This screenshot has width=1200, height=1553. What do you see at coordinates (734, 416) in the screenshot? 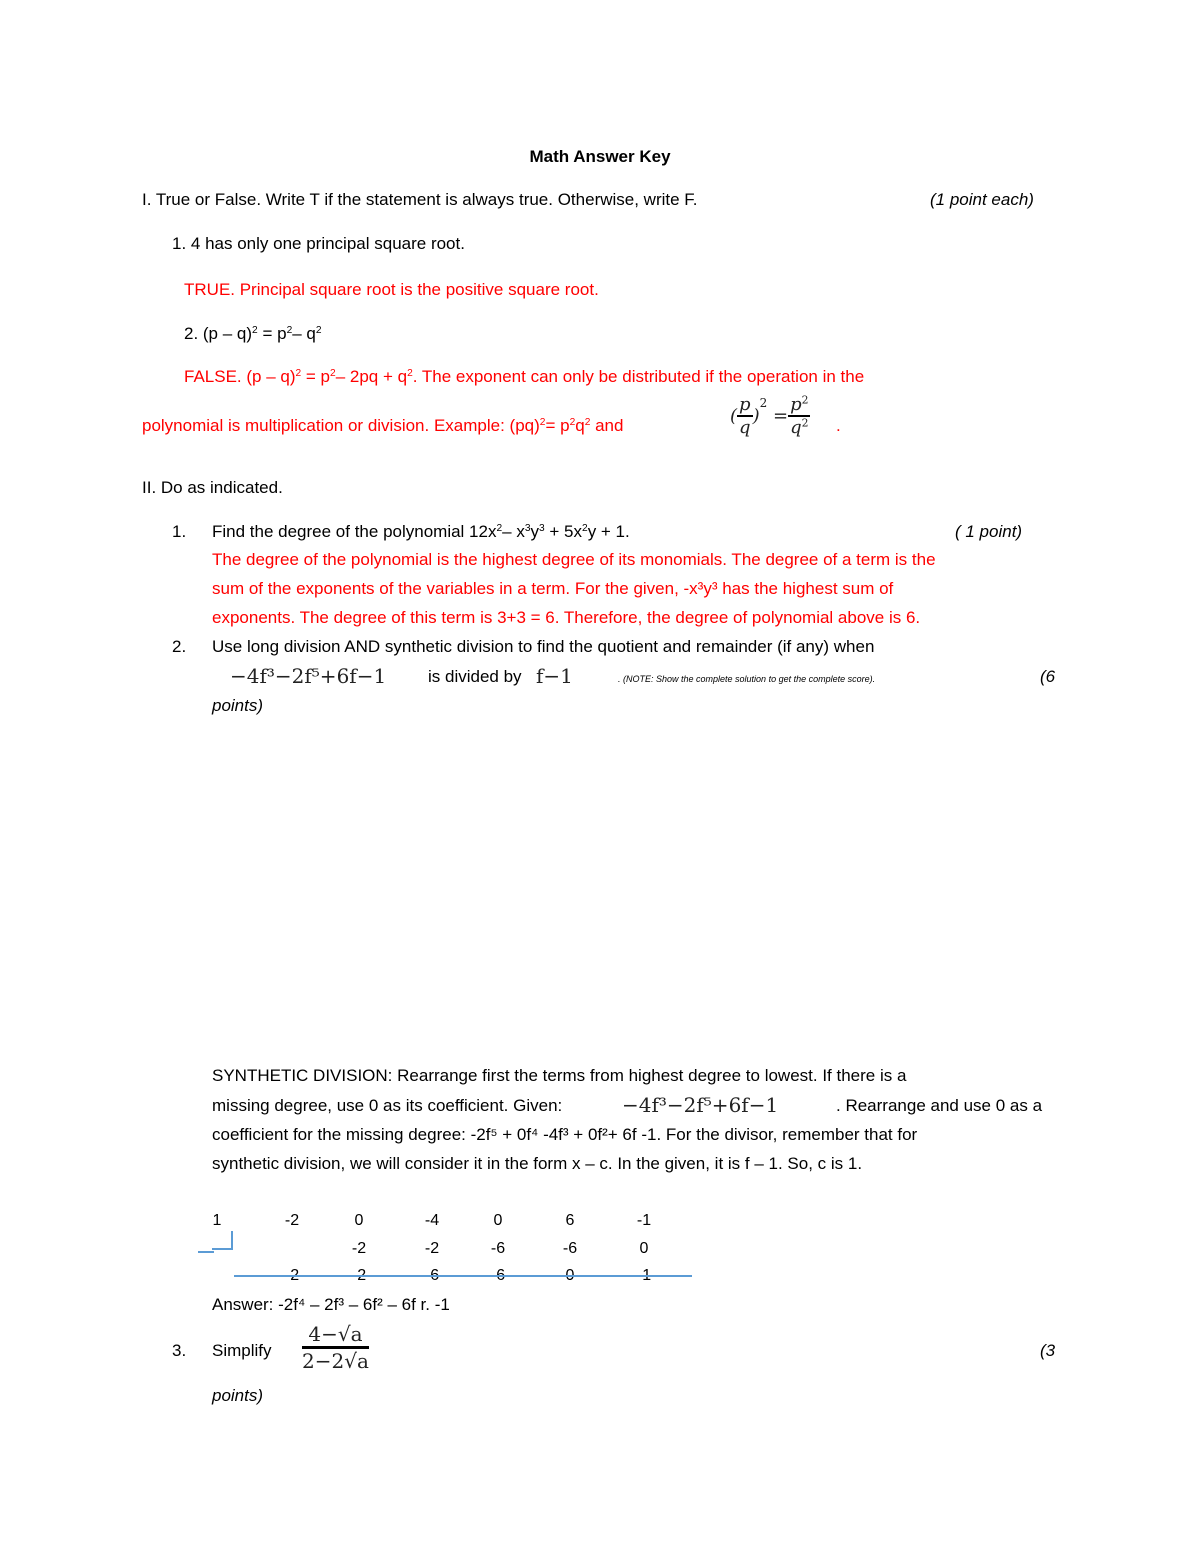
I see `paren-open: (` at bounding box center [734, 416].